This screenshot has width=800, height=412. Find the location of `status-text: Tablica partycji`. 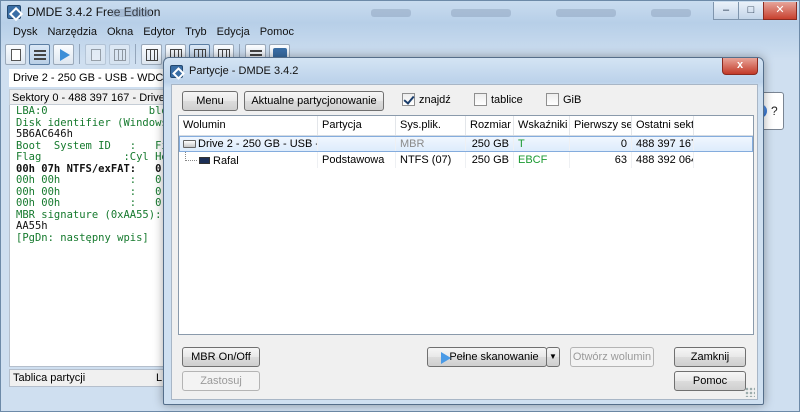

status-text: Tablica partycji is located at coordinates (49, 378).